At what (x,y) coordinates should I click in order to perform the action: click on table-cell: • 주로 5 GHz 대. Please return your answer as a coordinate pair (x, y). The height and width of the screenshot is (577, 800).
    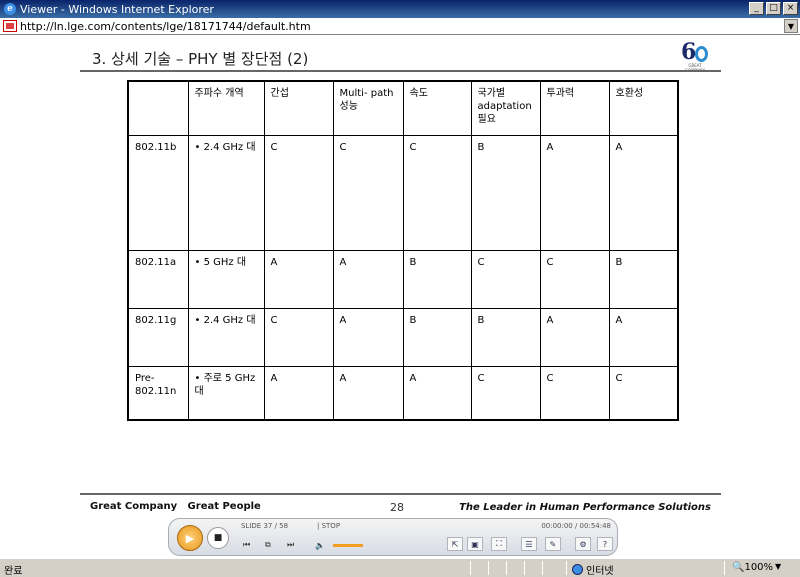
    Looking at the image, I should click on (226, 393).